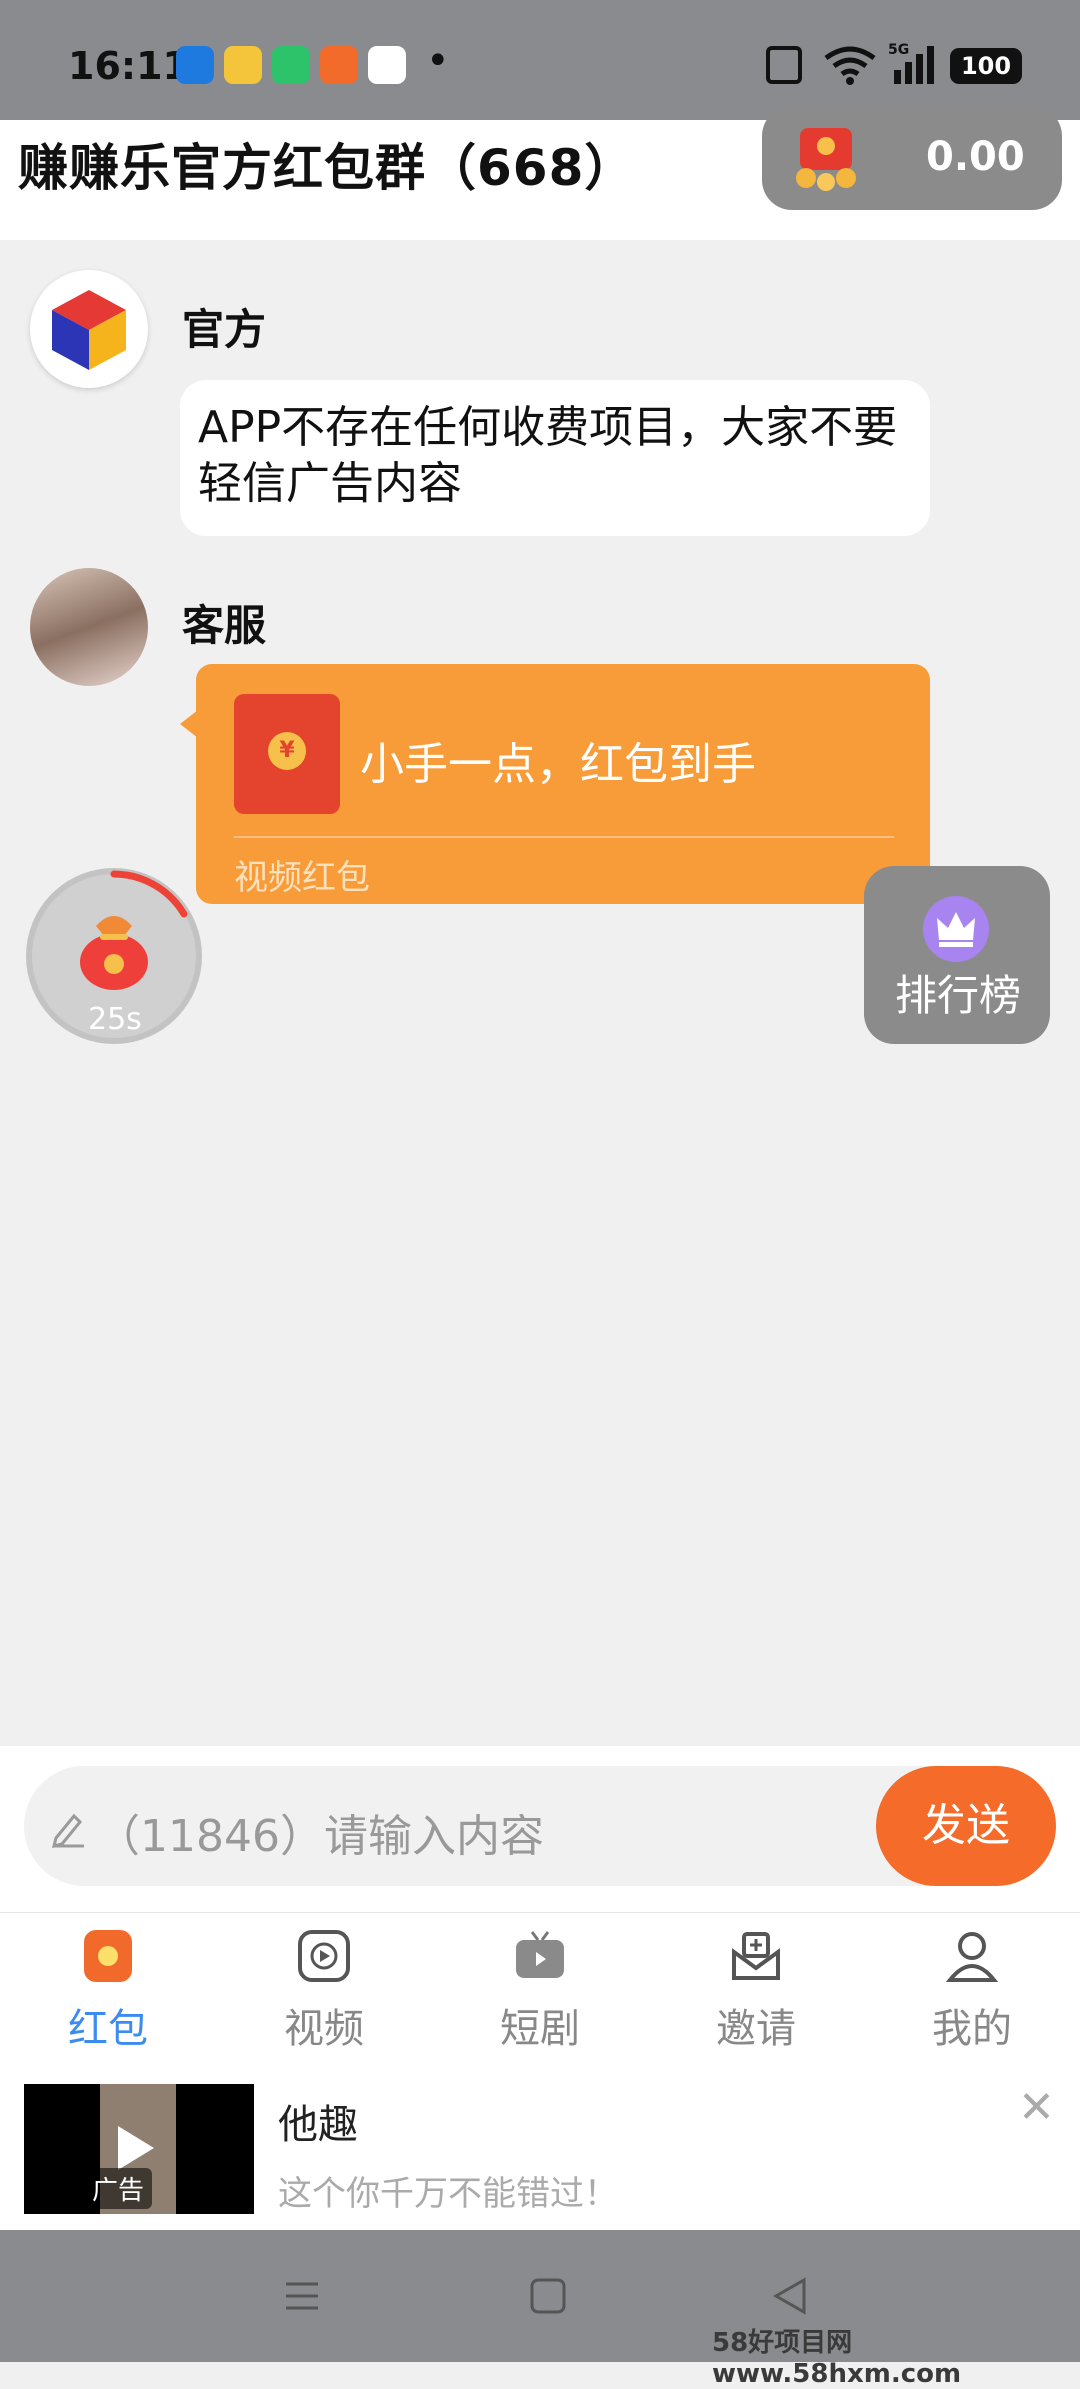 This screenshot has width=1080, height=2389. What do you see at coordinates (108, 1990) in the screenshot?
I see `nav-item-red-packet: 红包` at bounding box center [108, 1990].